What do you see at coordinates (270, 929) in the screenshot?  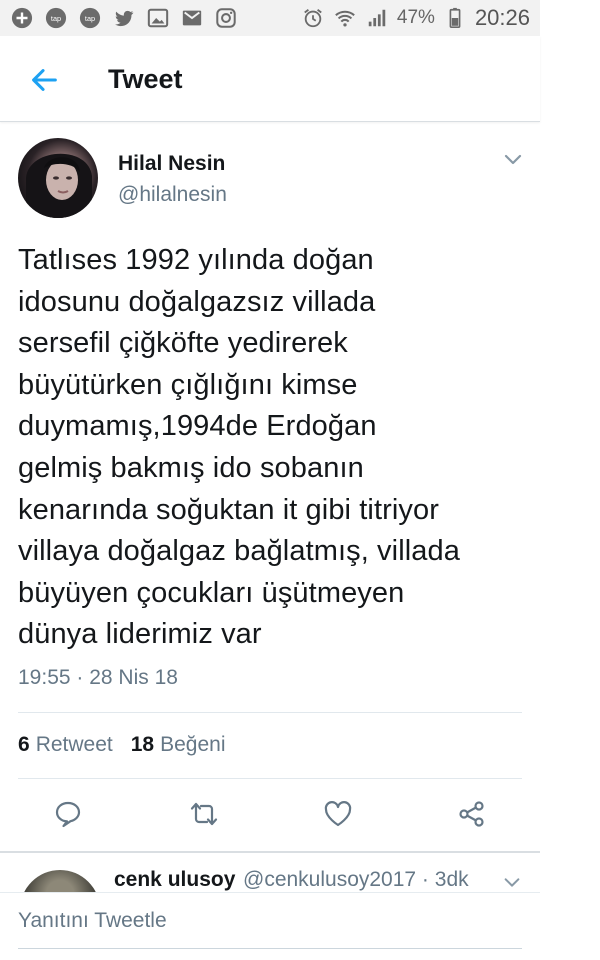 I see `reply-input: Yanıtını Tweetle` at bounding box center [270, 929].